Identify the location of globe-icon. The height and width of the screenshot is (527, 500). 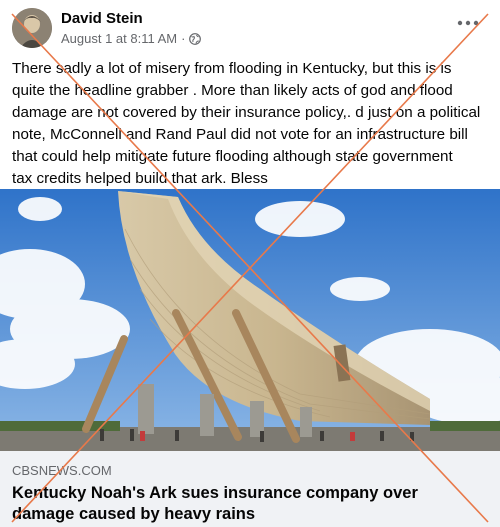
(195, 38).